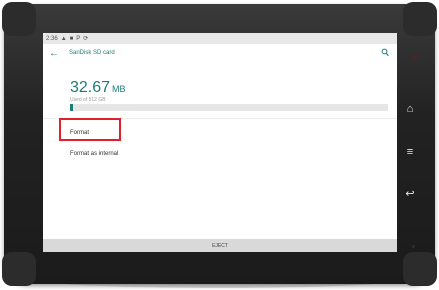  Describe the element at coordinates (78, 38) in the screenshot. I see `p-notification-icon: P` at that location.